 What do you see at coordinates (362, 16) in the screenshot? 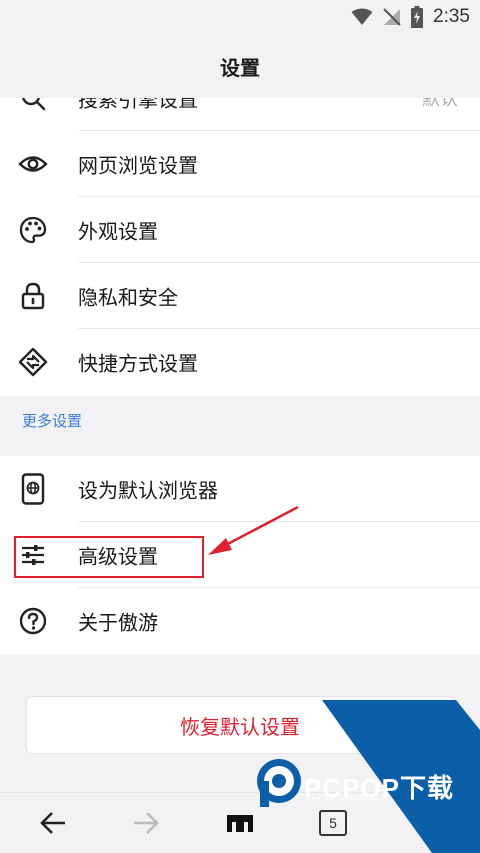
I see `wifi-icon` at bounding box center [362, 16].